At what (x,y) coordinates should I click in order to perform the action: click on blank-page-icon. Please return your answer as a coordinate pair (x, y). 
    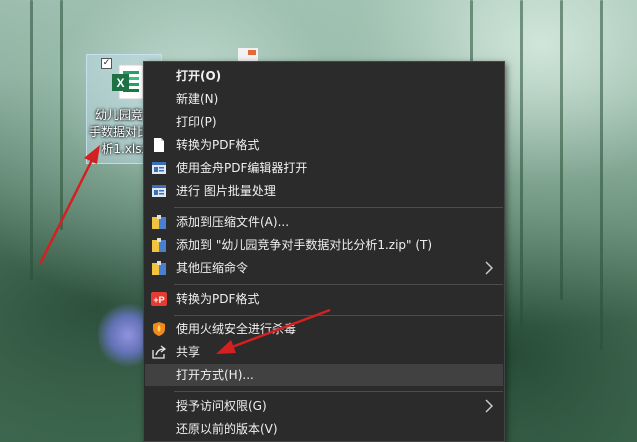
    Looking at the image, I should click on (159, 145).